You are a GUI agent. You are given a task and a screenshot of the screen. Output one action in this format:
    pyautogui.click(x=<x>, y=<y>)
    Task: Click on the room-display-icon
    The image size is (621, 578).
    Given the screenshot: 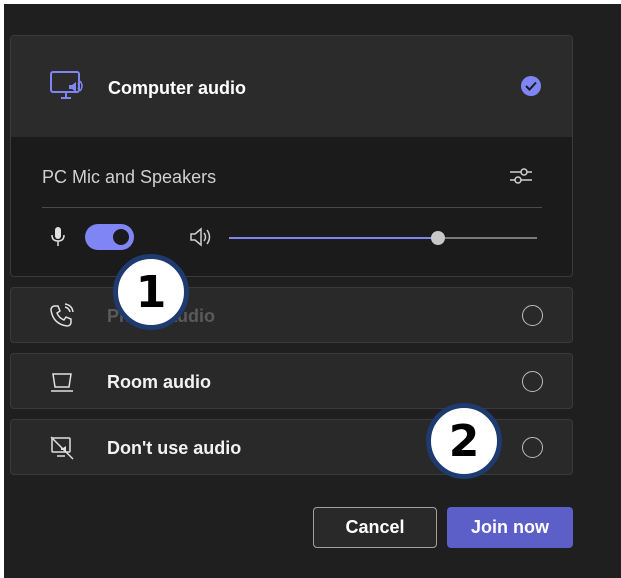 What is the action you would take?
    pyautogui.click(x=62, y=384)
    